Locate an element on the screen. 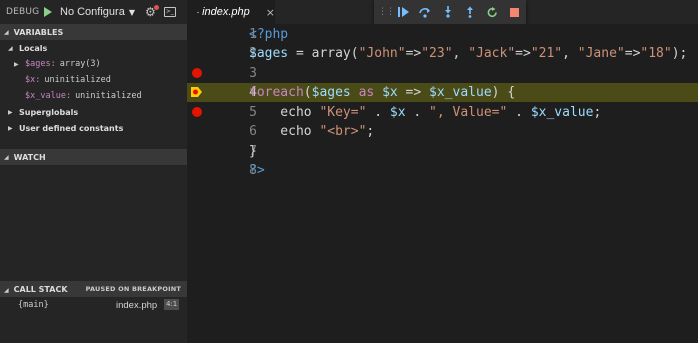 The width and height of the screenshot is (698, 343). variables-section-header: ◢ VARIABLES is located at coordinates (93, 32).